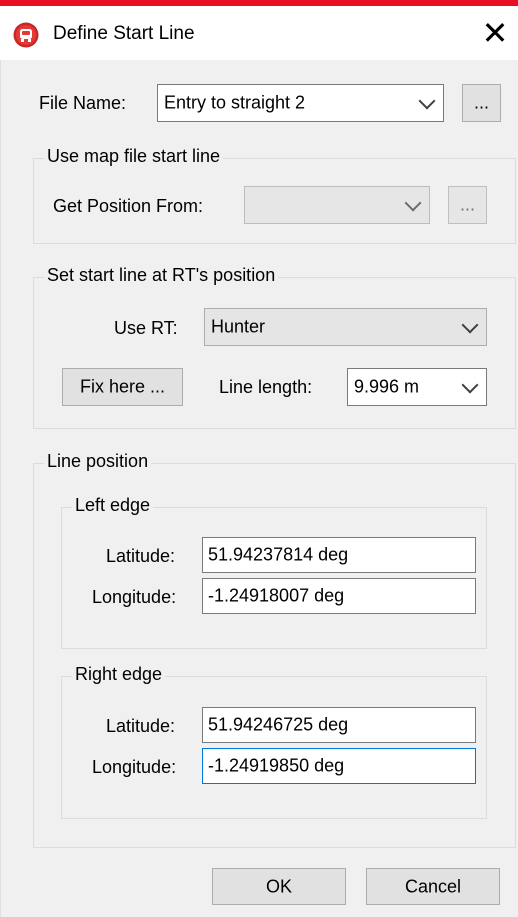  What do you see at coordinates (345, 327) in the screenshot?
I see `use-rt-combo: Hunter` at bounding box center [345, 327].